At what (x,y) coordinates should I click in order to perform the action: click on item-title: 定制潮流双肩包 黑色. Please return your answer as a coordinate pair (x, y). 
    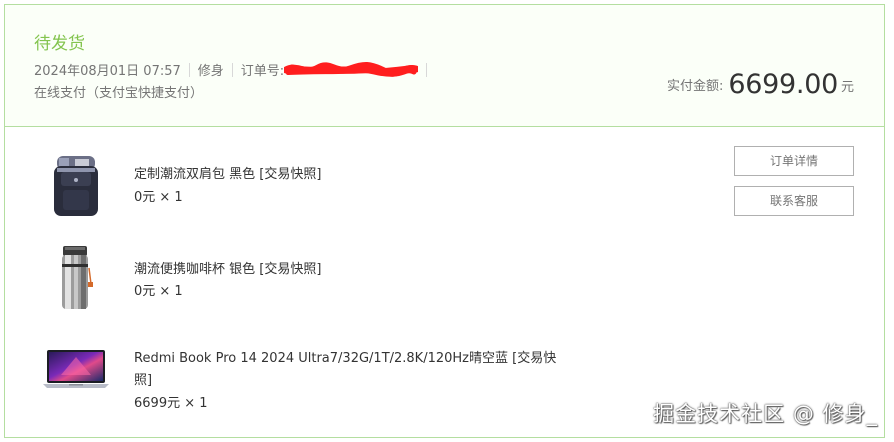
    Looking at the image, I should click on (194, 174).